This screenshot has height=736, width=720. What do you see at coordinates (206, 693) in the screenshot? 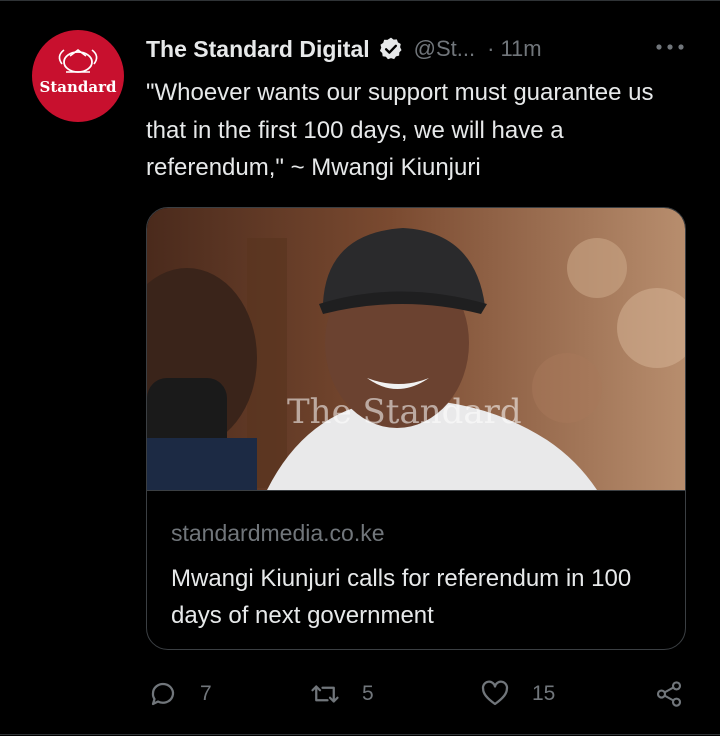
I see `reply-count: 7` at bounding box center [206, 693].